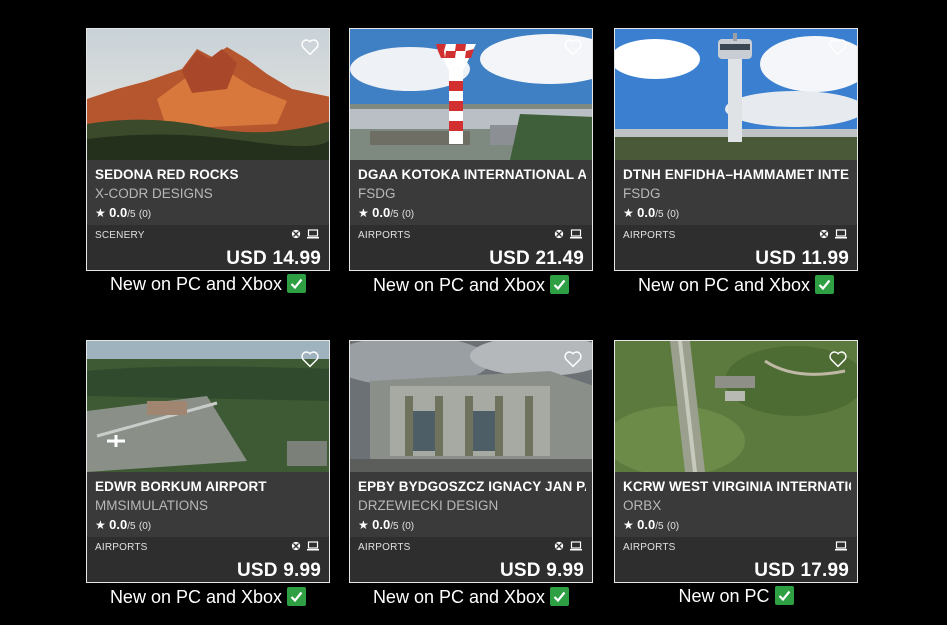 The image size is (947, 625). Describe the element at coordinates (152, 505) in the screenshot. I see `product-publisher: MMSIMULATIONS` at that location.